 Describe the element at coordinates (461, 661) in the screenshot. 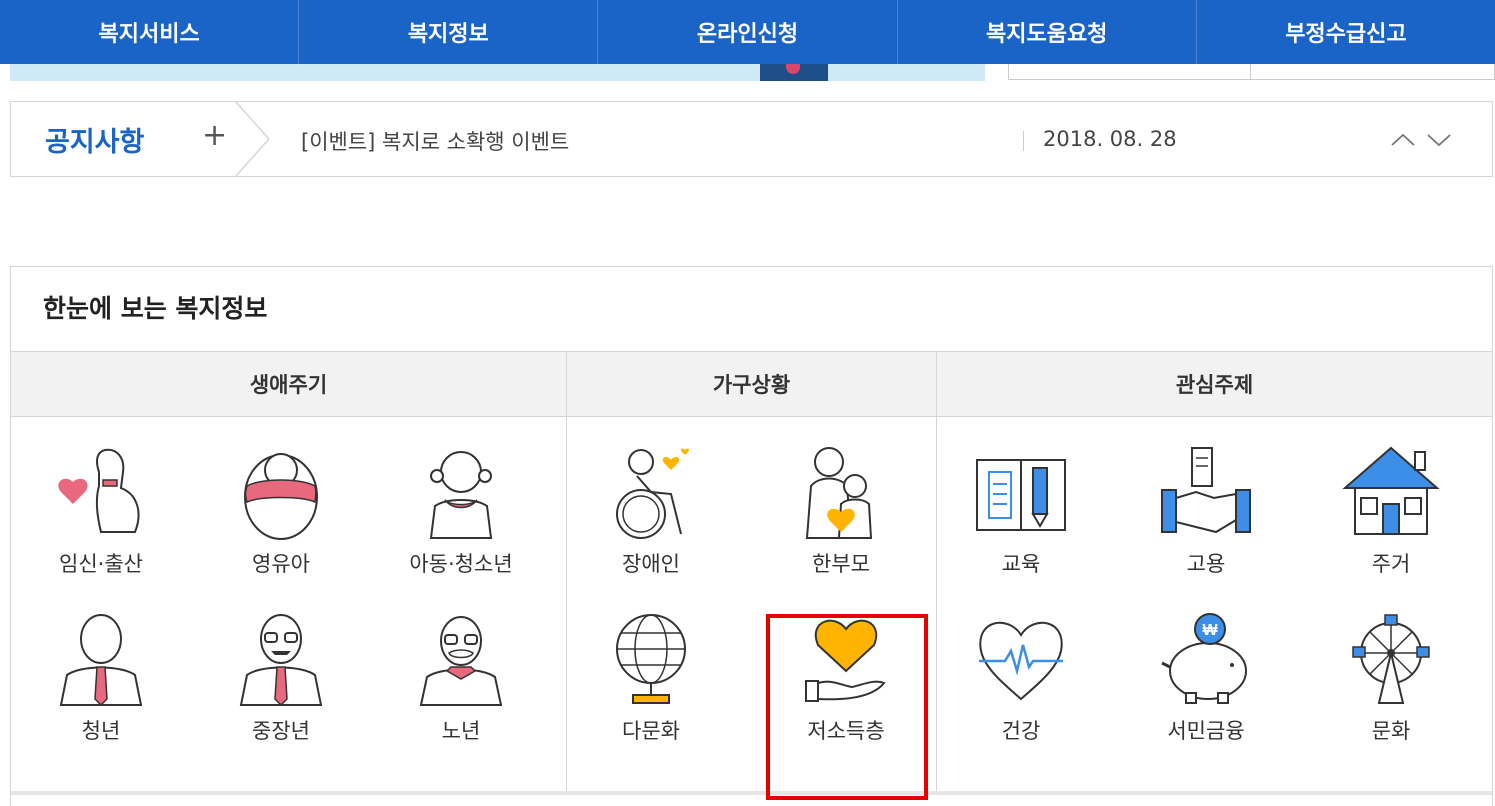

I see `elderly-icon` at that location.